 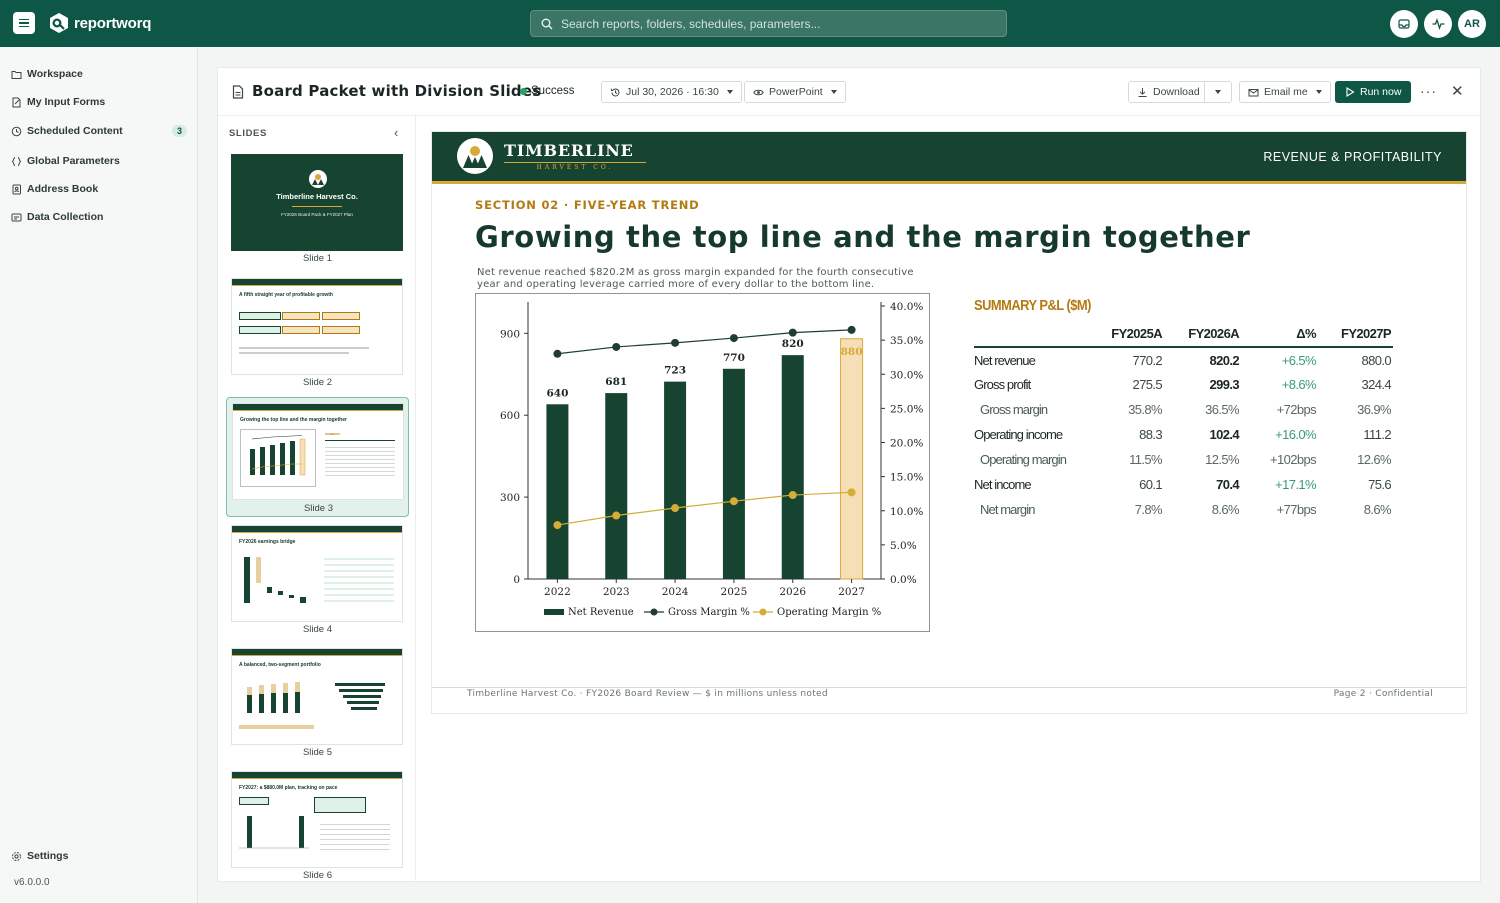 What do you see at coordinates (709, 612) in the screenshot?
I see `legend-label: Gross Margin %` at bounding box center [709, 612].